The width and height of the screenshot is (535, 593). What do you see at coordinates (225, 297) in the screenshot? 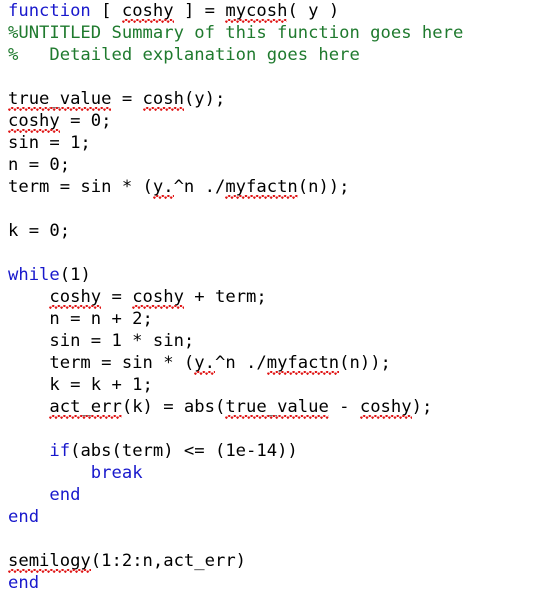
I see `code-token: + term;` at bounding box center [225, 297].